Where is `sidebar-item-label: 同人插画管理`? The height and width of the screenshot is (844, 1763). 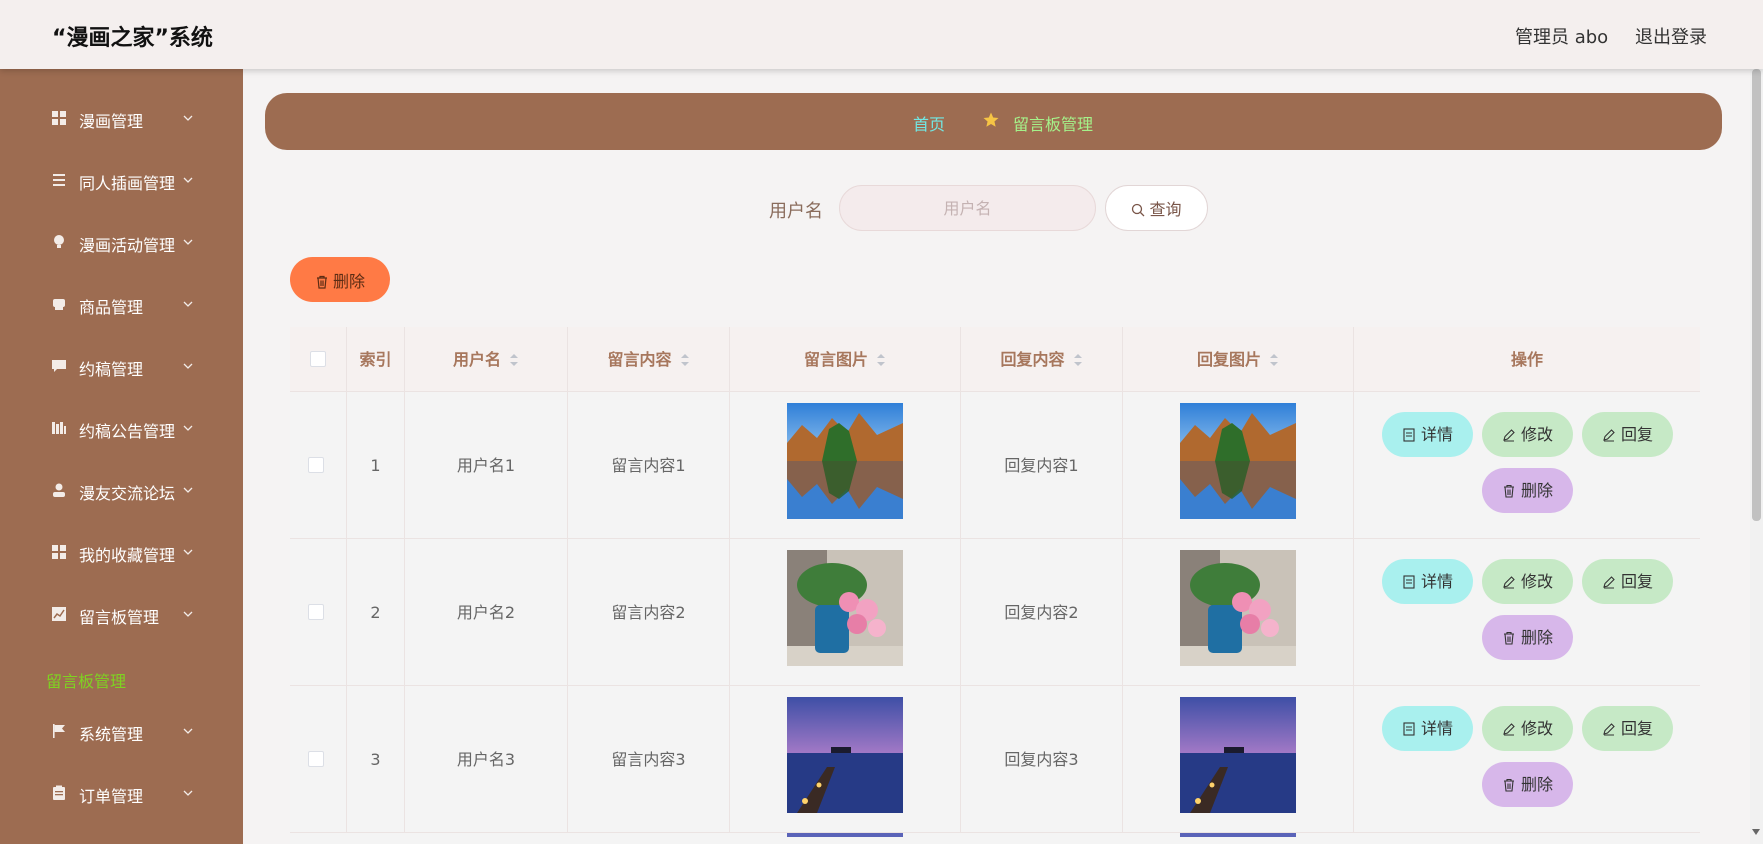 sidebar-item-label: 同人插画管理 is located at coordinates (127, 183).